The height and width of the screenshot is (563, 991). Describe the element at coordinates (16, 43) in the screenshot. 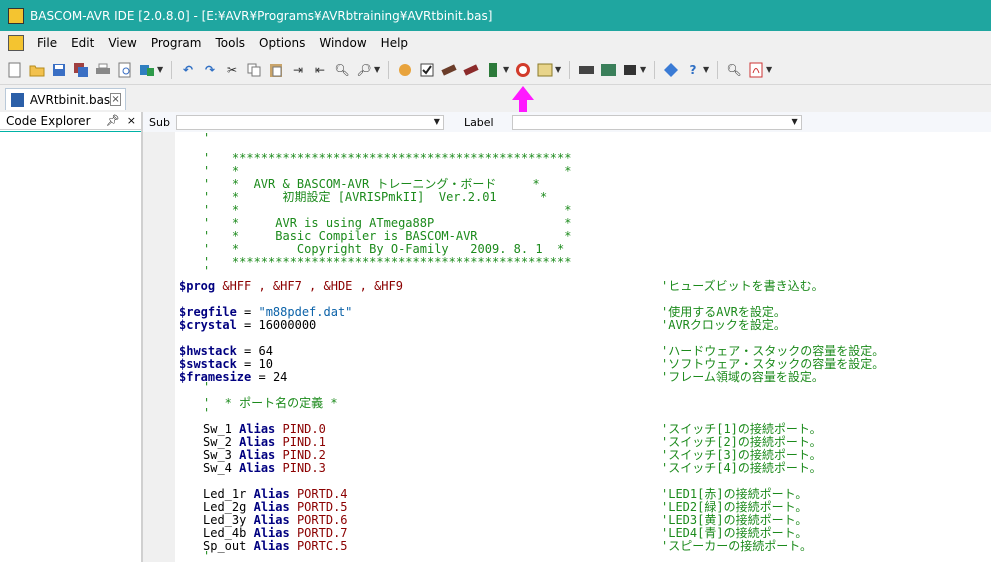

I see `document-menu-icon` at that location.